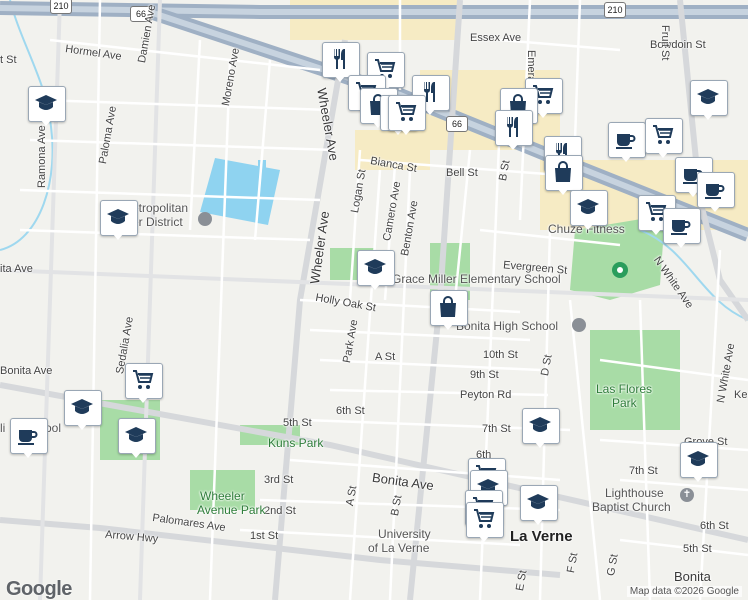 Image resolution: width=748 pixels, height=600 pixels. Describe the element at coordinates (514, 131) in the screenshot. I see `restaurant-pin` at that location.